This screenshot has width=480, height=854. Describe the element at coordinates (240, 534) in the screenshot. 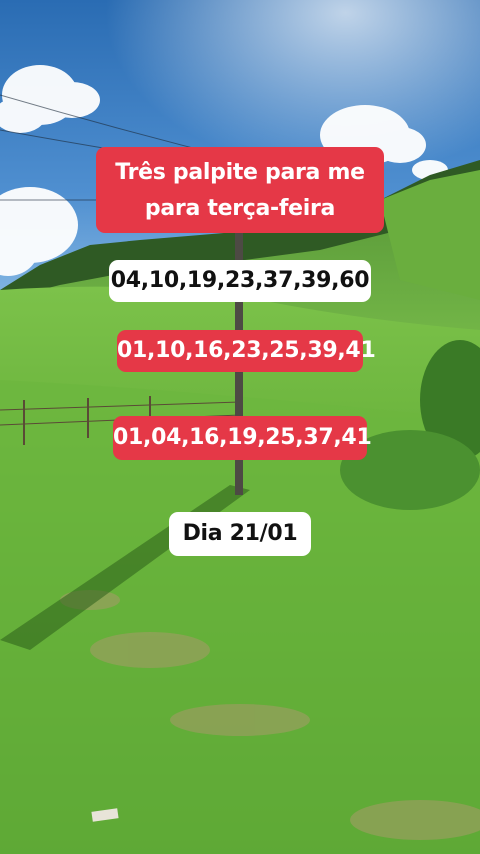

I see `date-caption: Dia 21/01` at that location.